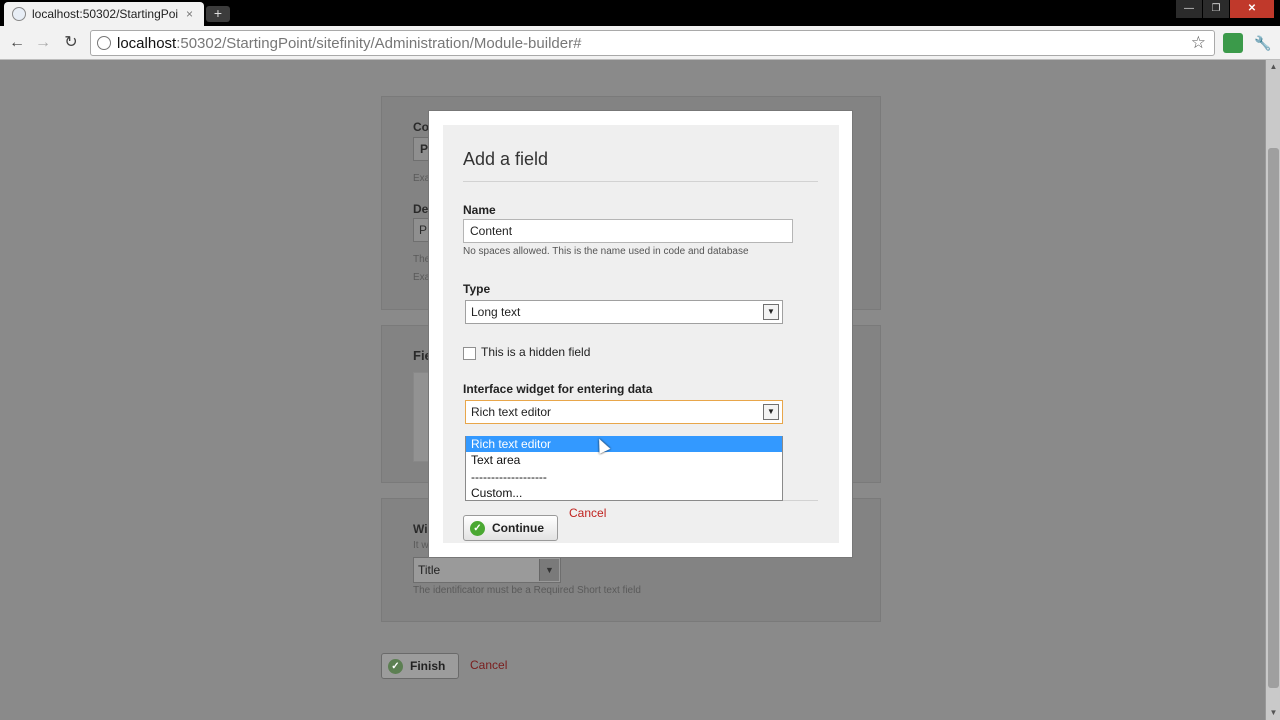  I want to click on bg-cancel-link: Cancel, so click(488, 665).